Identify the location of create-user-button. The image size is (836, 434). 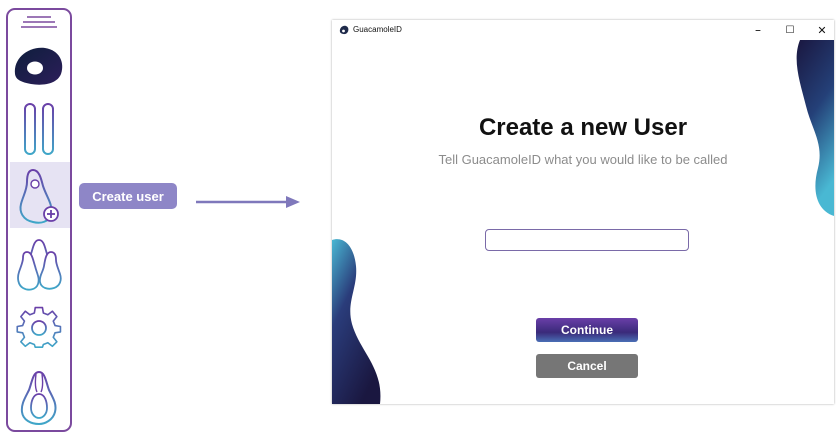
(40, 195).